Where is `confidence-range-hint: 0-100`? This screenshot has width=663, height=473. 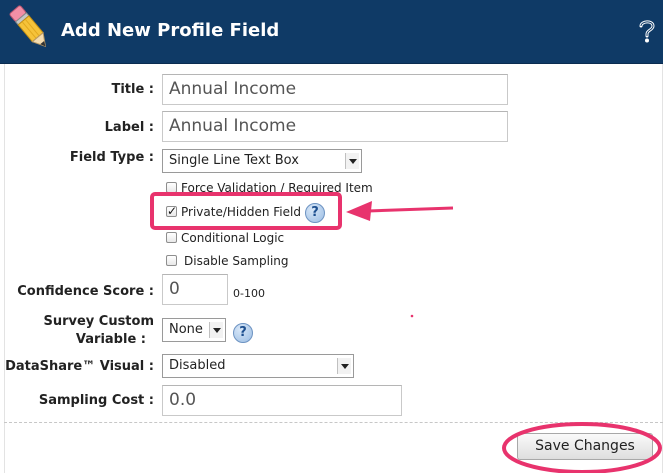
confidence-range-hint: 0-100 is located at coordinates (249, 293).